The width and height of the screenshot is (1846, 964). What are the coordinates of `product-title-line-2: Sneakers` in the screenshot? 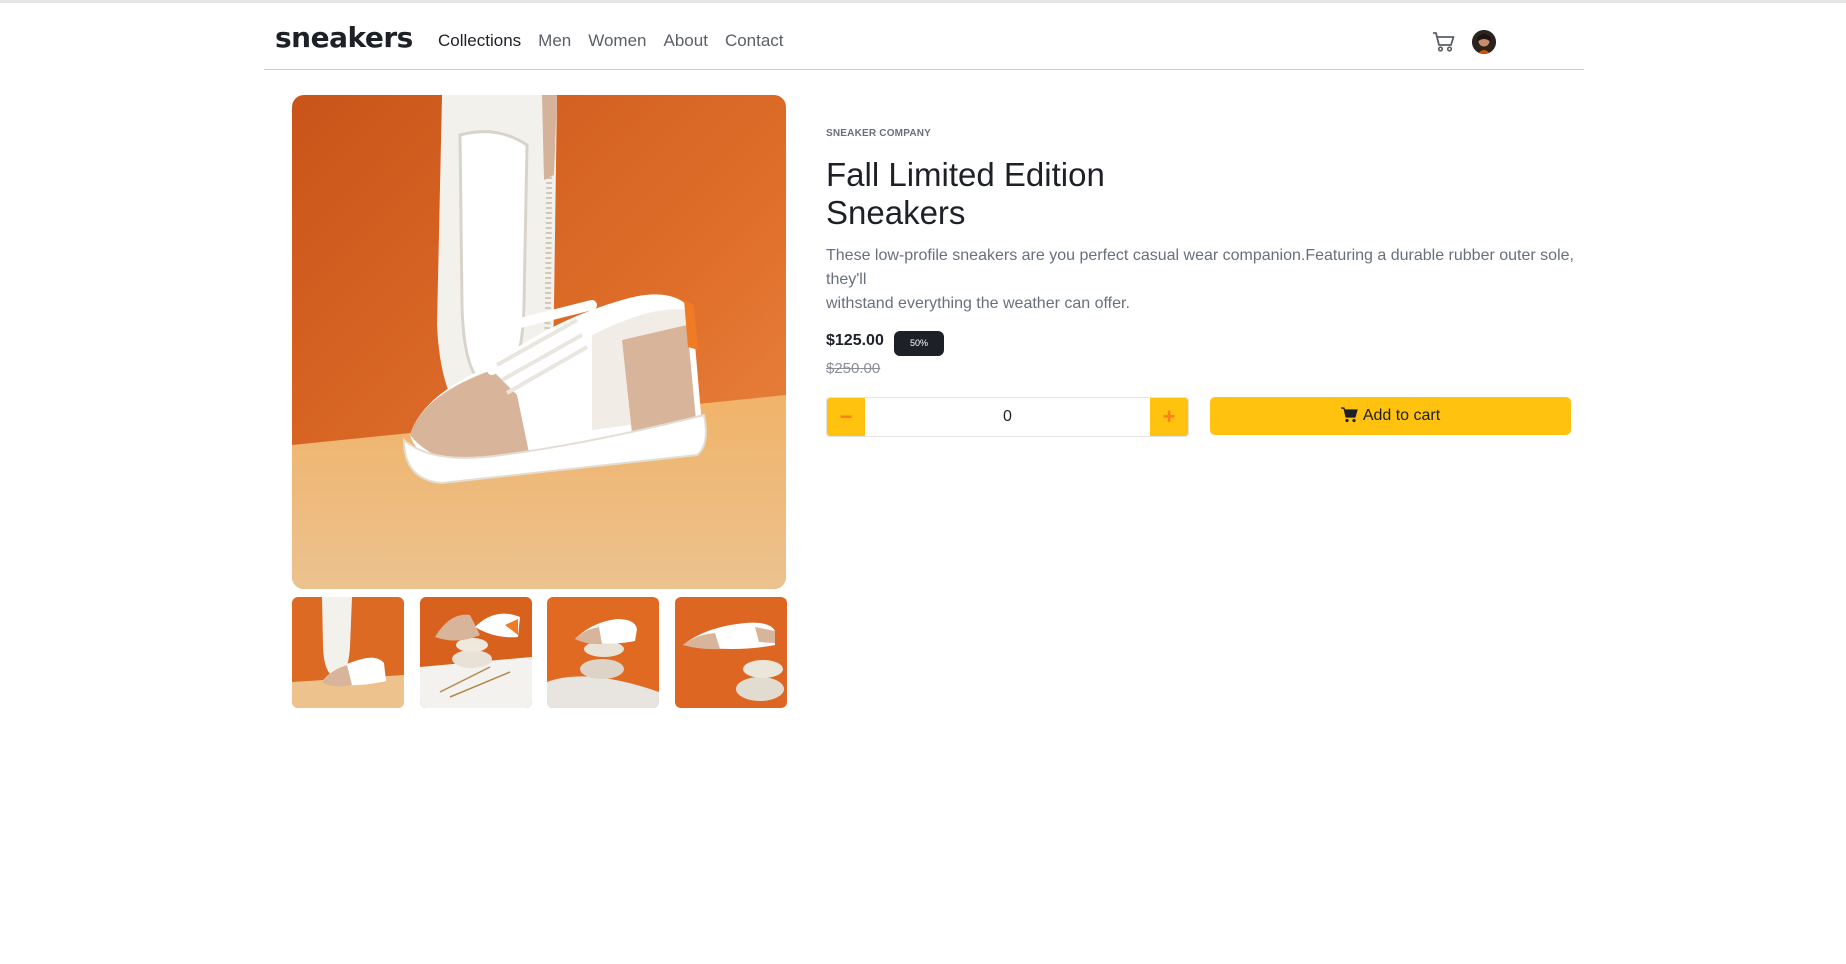 It's located at (896, 212).